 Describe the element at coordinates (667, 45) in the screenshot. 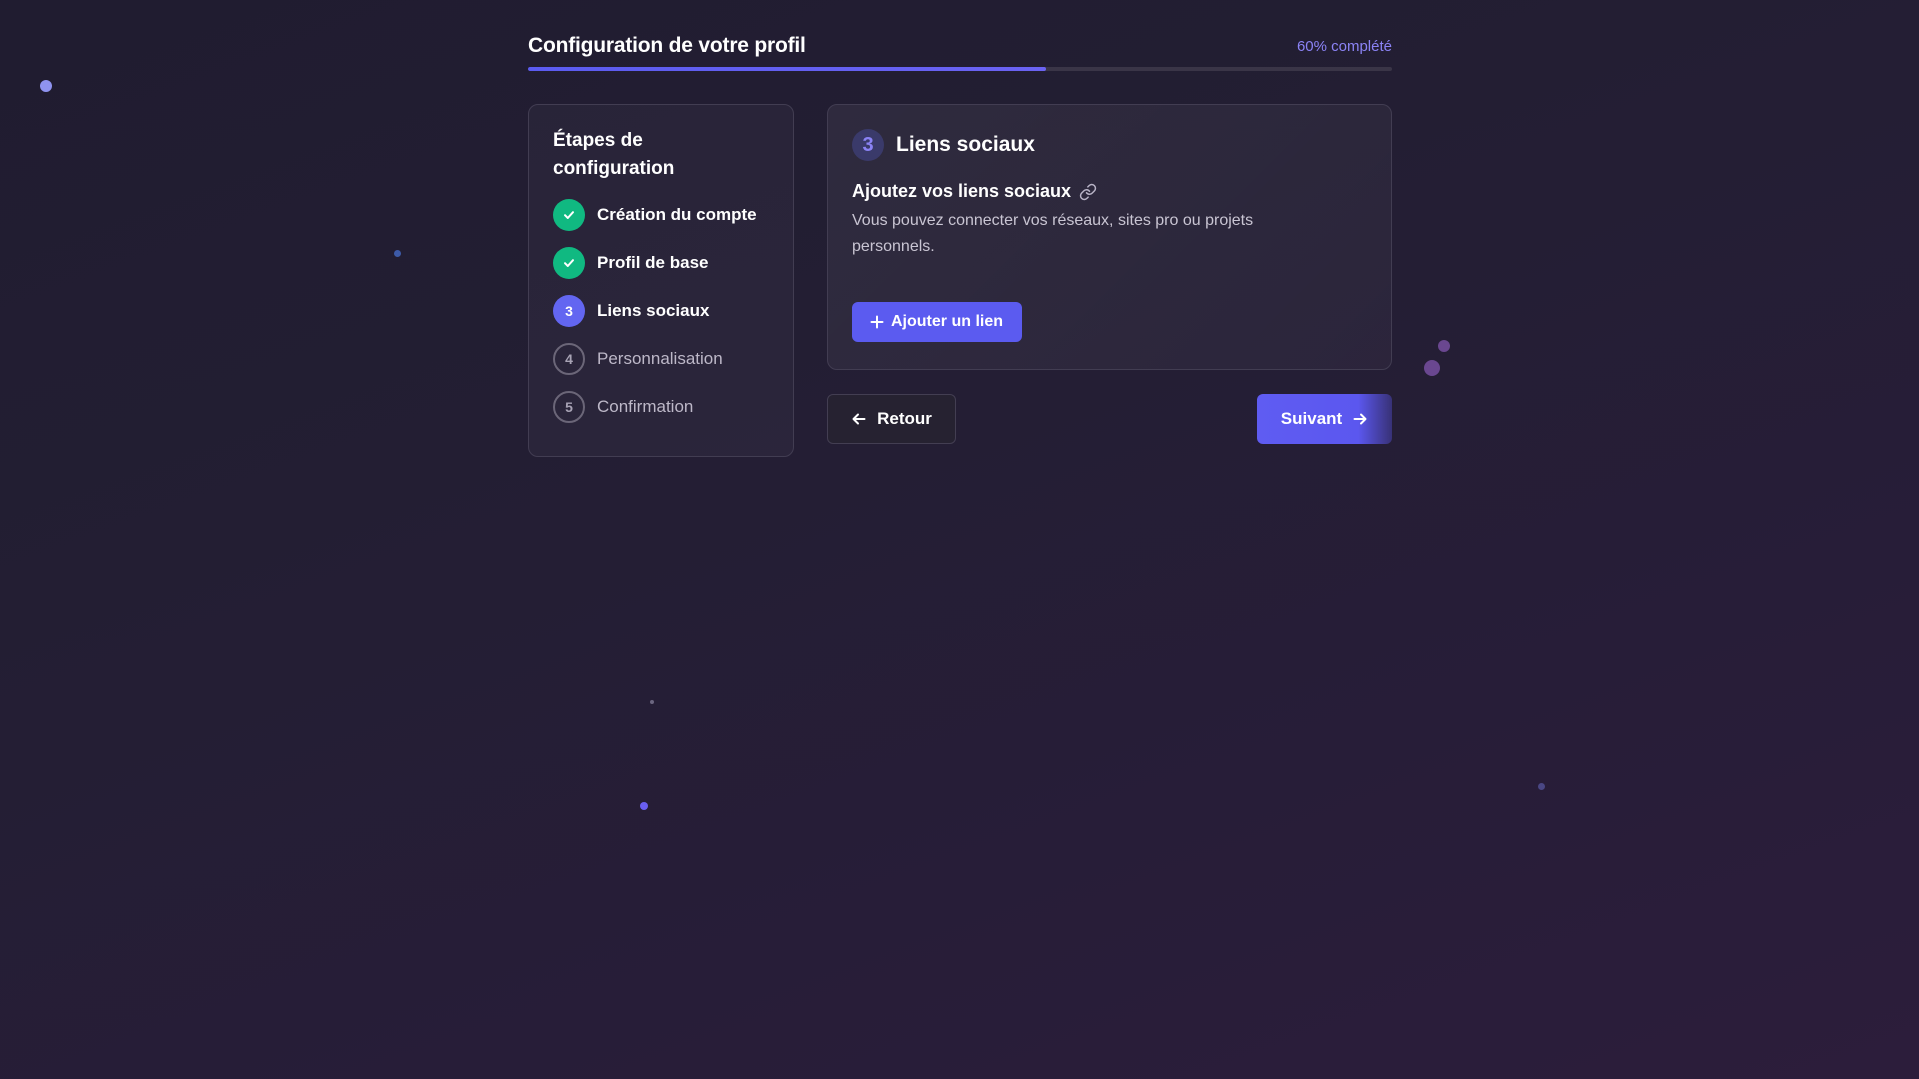

I see `page-title: Configuration de votre profil` at that location.